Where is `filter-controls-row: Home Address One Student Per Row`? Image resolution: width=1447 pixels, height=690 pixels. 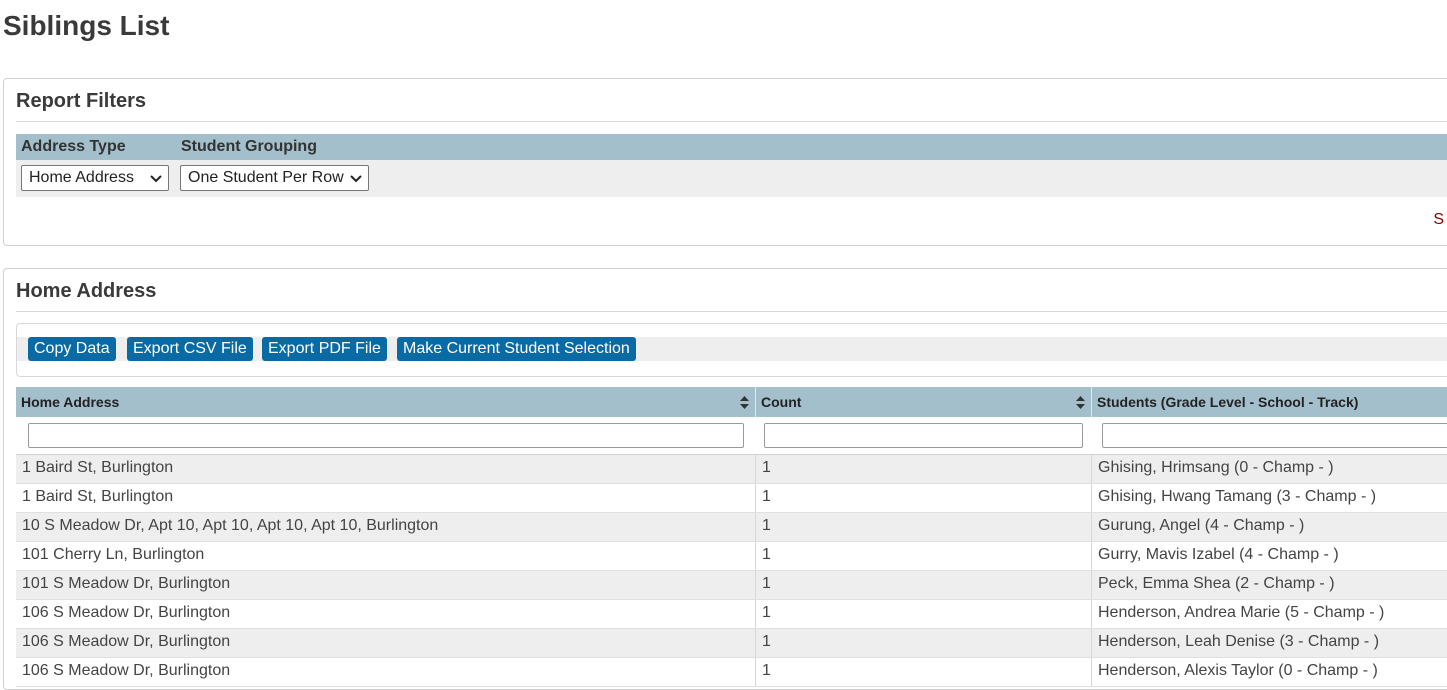
filter-controls-row: Home Address One Student Per Row is located at coordinates (731, 178).